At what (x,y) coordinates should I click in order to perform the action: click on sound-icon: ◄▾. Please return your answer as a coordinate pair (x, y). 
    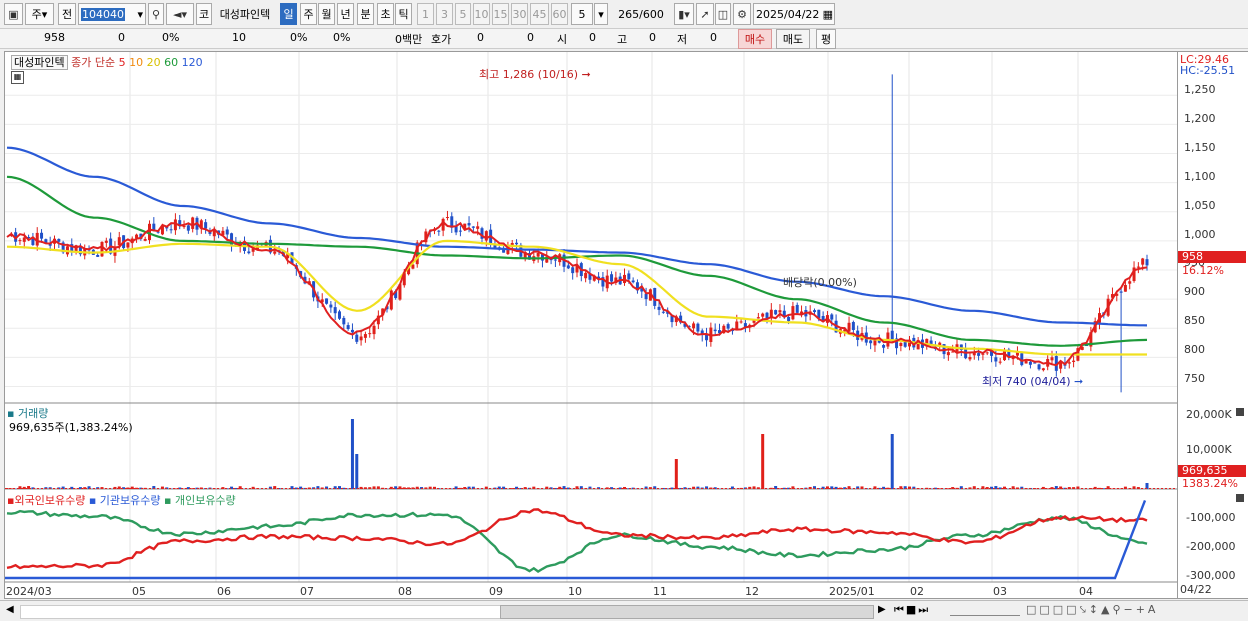
    Looking at the image, I should click on (180, 14).